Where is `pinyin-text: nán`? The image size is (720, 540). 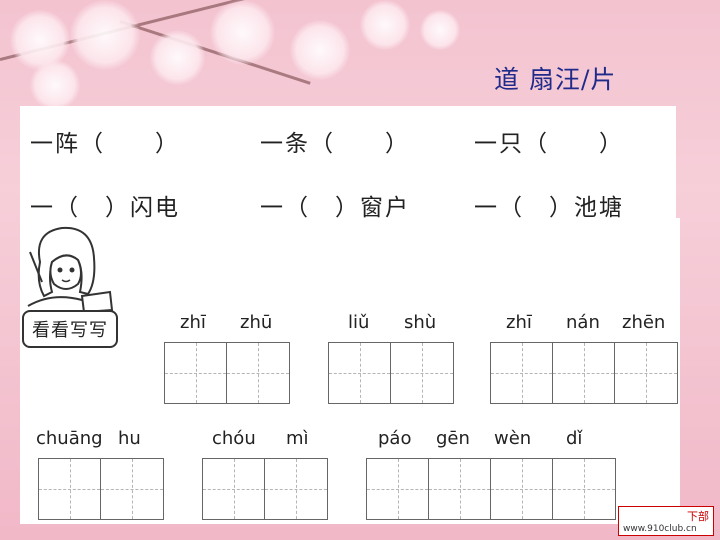 pinyin-text: nán is located at coordinates (583, 322).